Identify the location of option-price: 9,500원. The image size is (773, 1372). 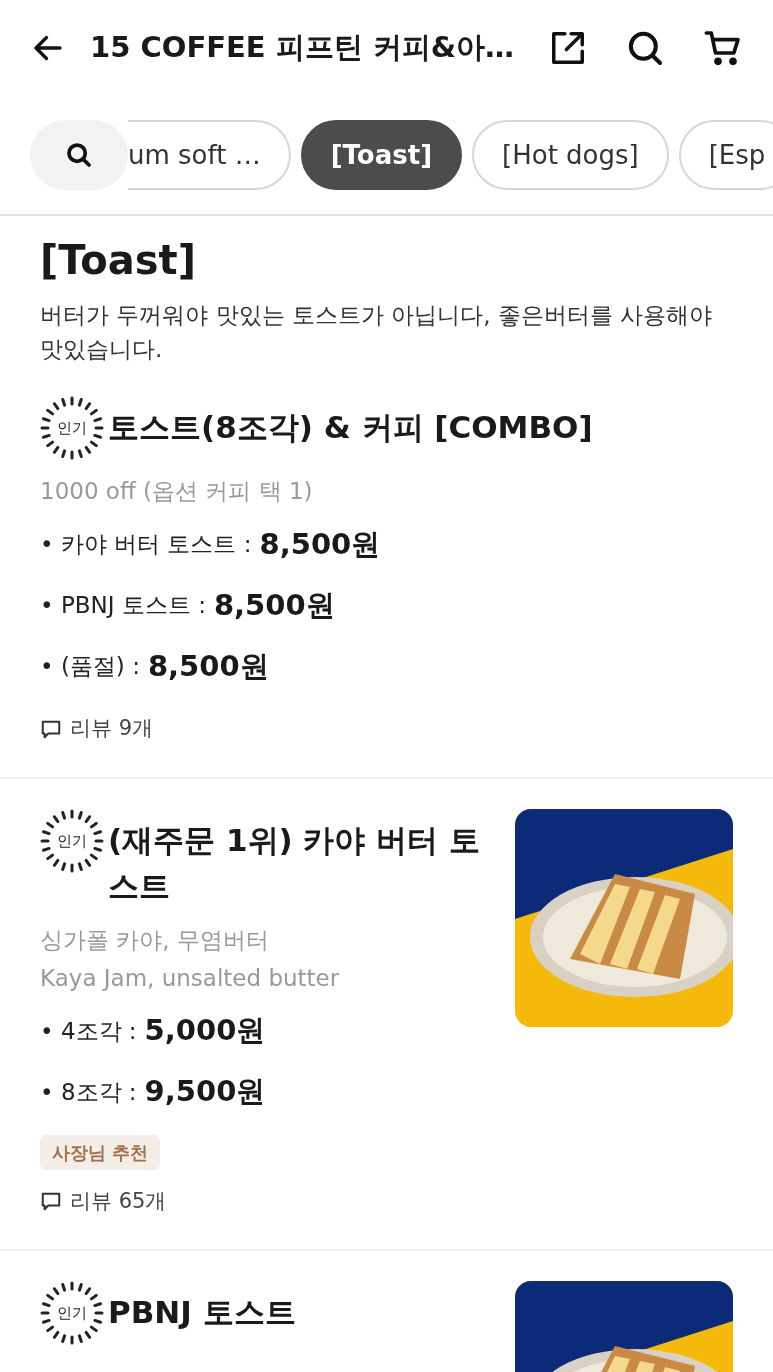
(205, 1092).